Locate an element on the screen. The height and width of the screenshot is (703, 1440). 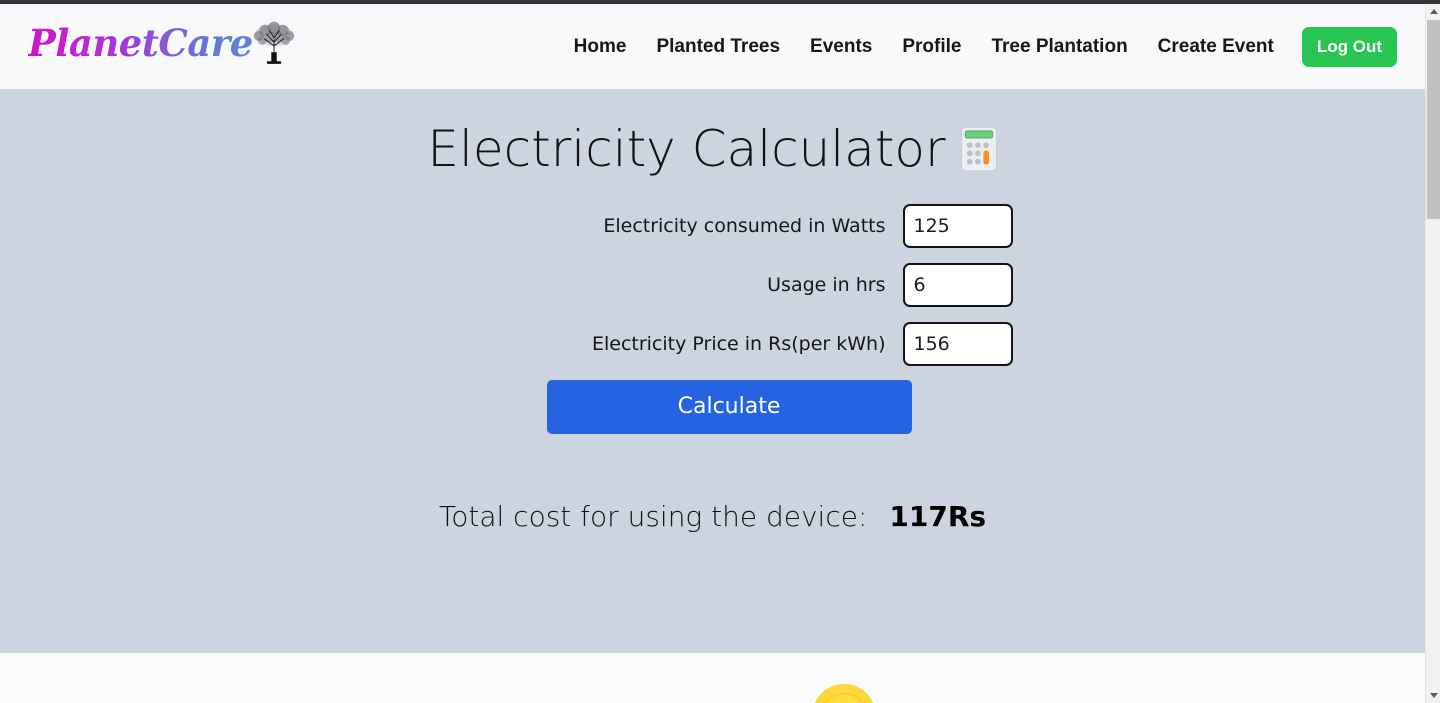
input-watts is located at coordinates (957, 225).